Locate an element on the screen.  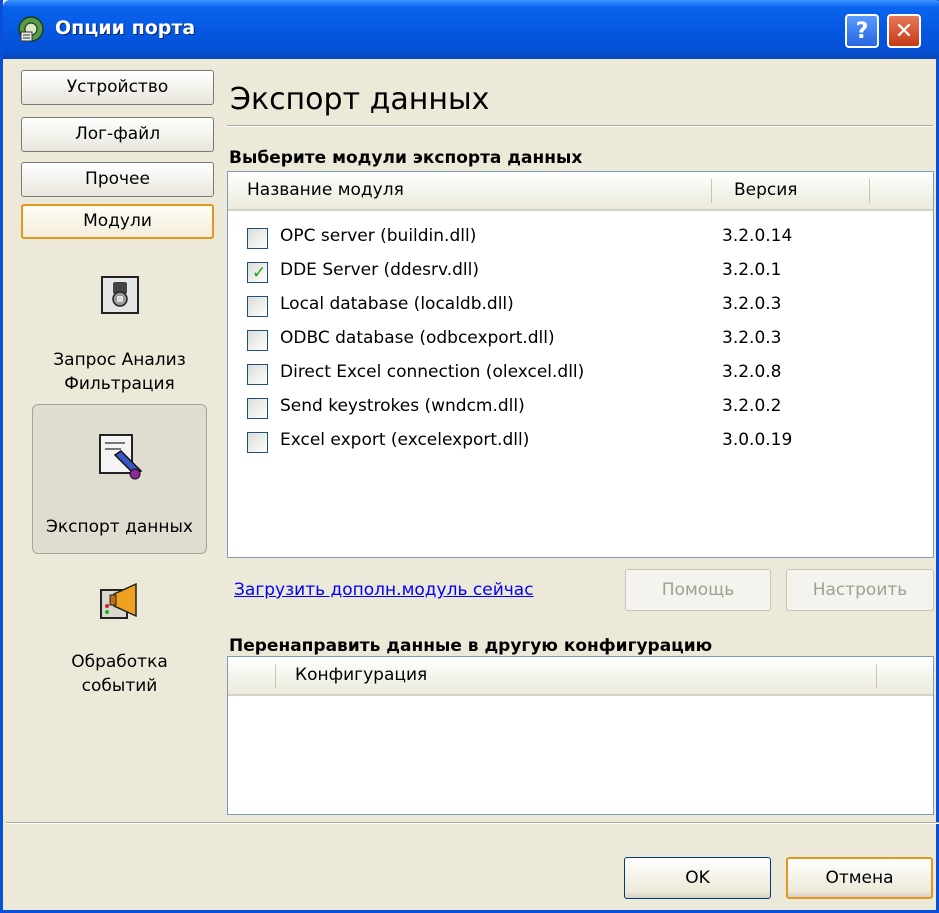
checkmark-icon: ✓ is located at coordinates (259, 273).